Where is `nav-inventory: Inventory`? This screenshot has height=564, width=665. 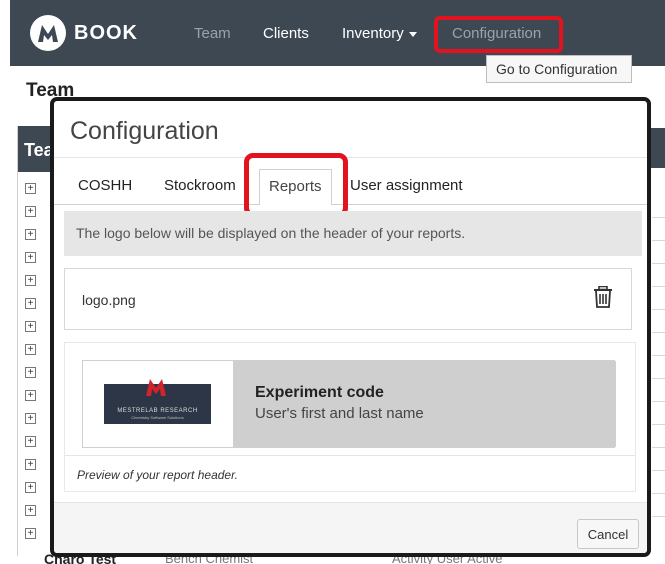
nav-inventory: Inventory is located at coordinates (379, 33).